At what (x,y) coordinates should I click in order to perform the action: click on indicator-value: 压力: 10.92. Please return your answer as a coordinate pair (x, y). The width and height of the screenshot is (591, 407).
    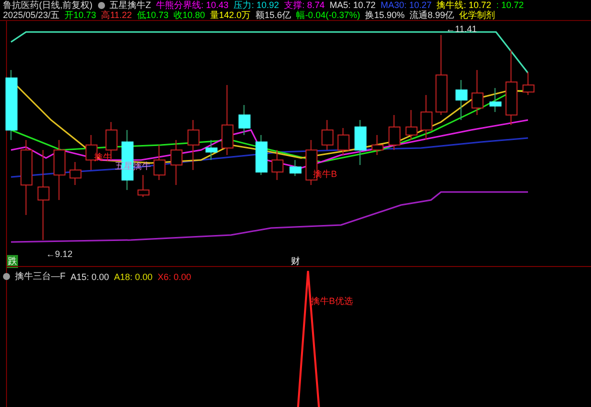
    Looking at the image, I should click on (257, 5).